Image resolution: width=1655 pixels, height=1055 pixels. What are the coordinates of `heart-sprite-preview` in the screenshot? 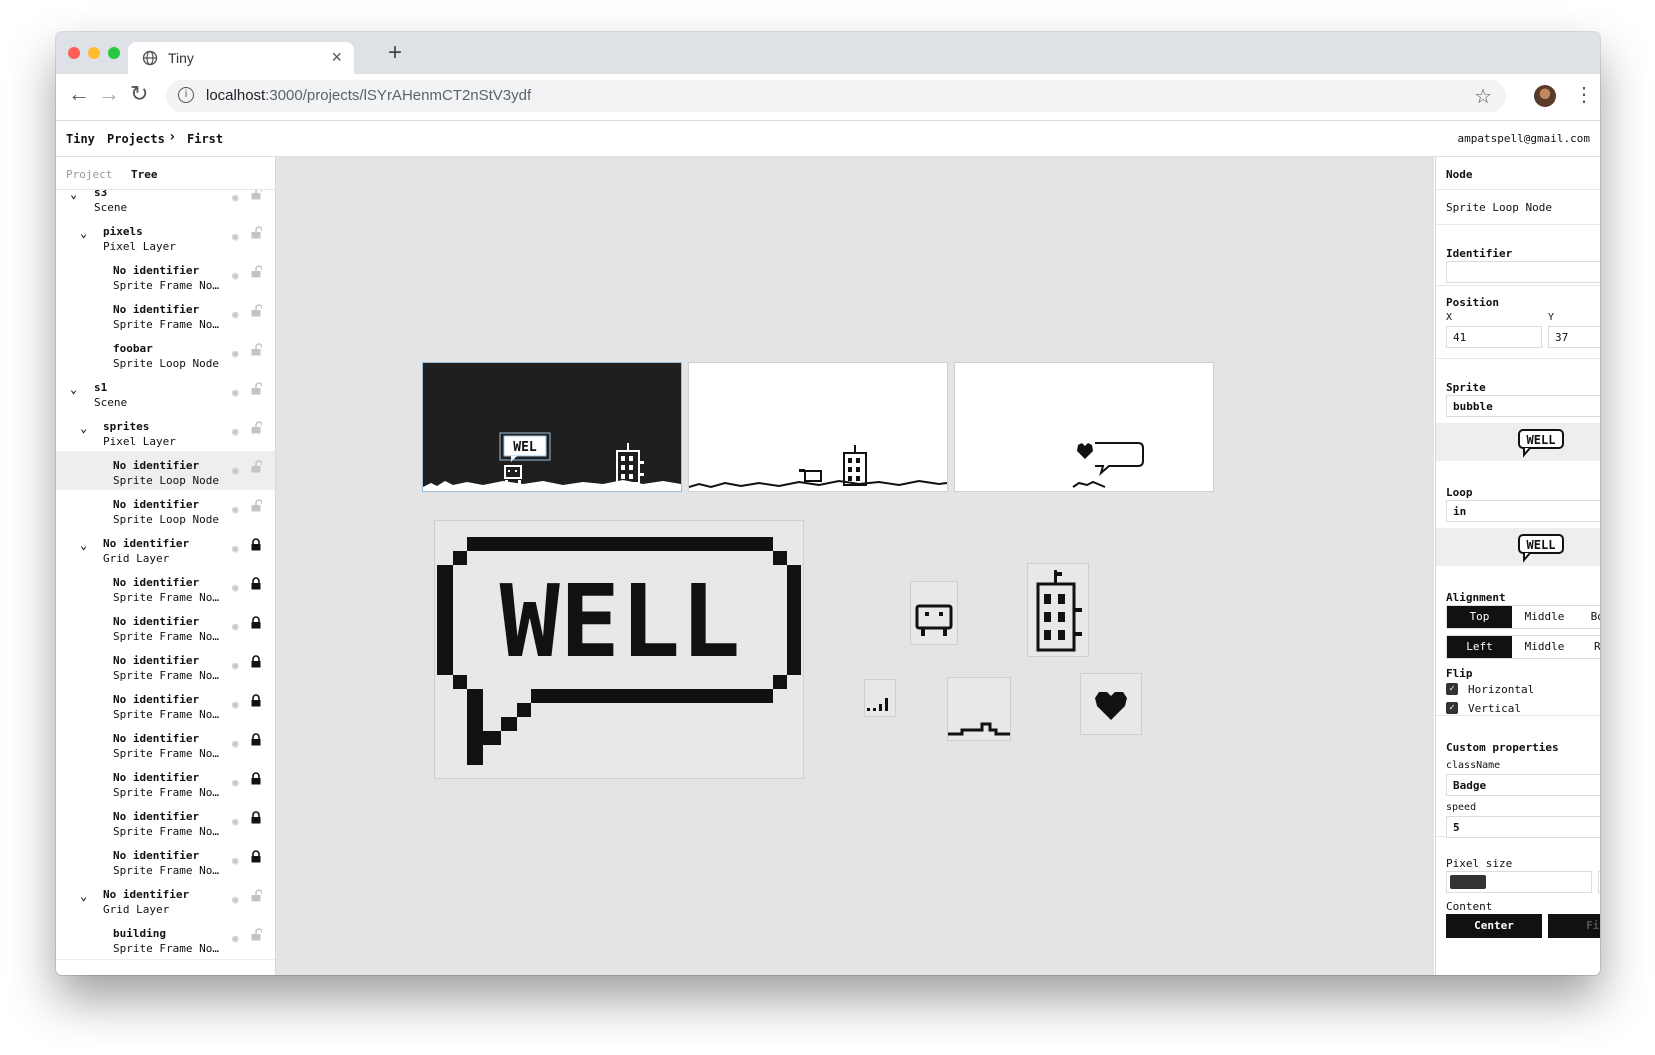 It's located at (1111, 704).